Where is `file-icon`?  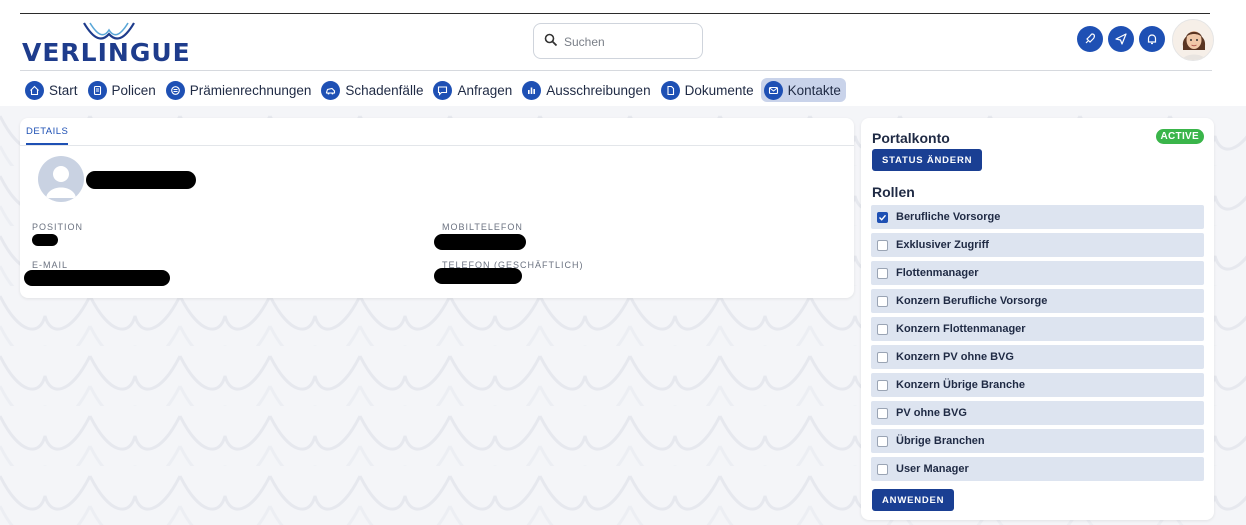
file-icon is located at coordinates (670, 90).